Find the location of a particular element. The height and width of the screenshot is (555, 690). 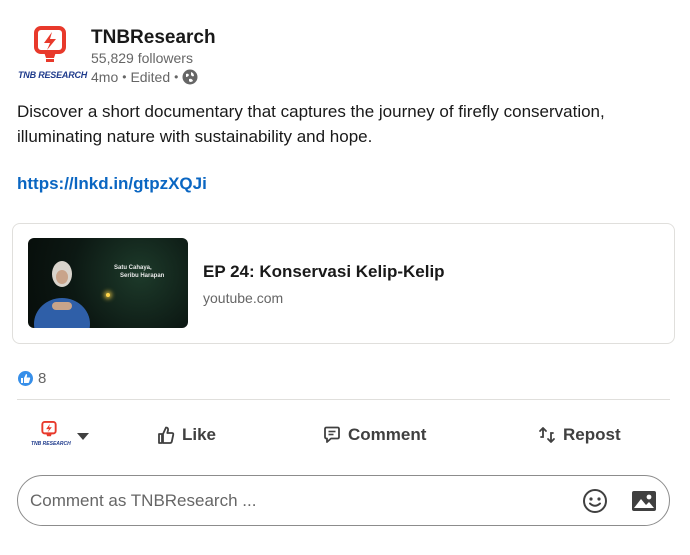

logo-text: TNB RESEARCH is located at coordinates (53, 75).